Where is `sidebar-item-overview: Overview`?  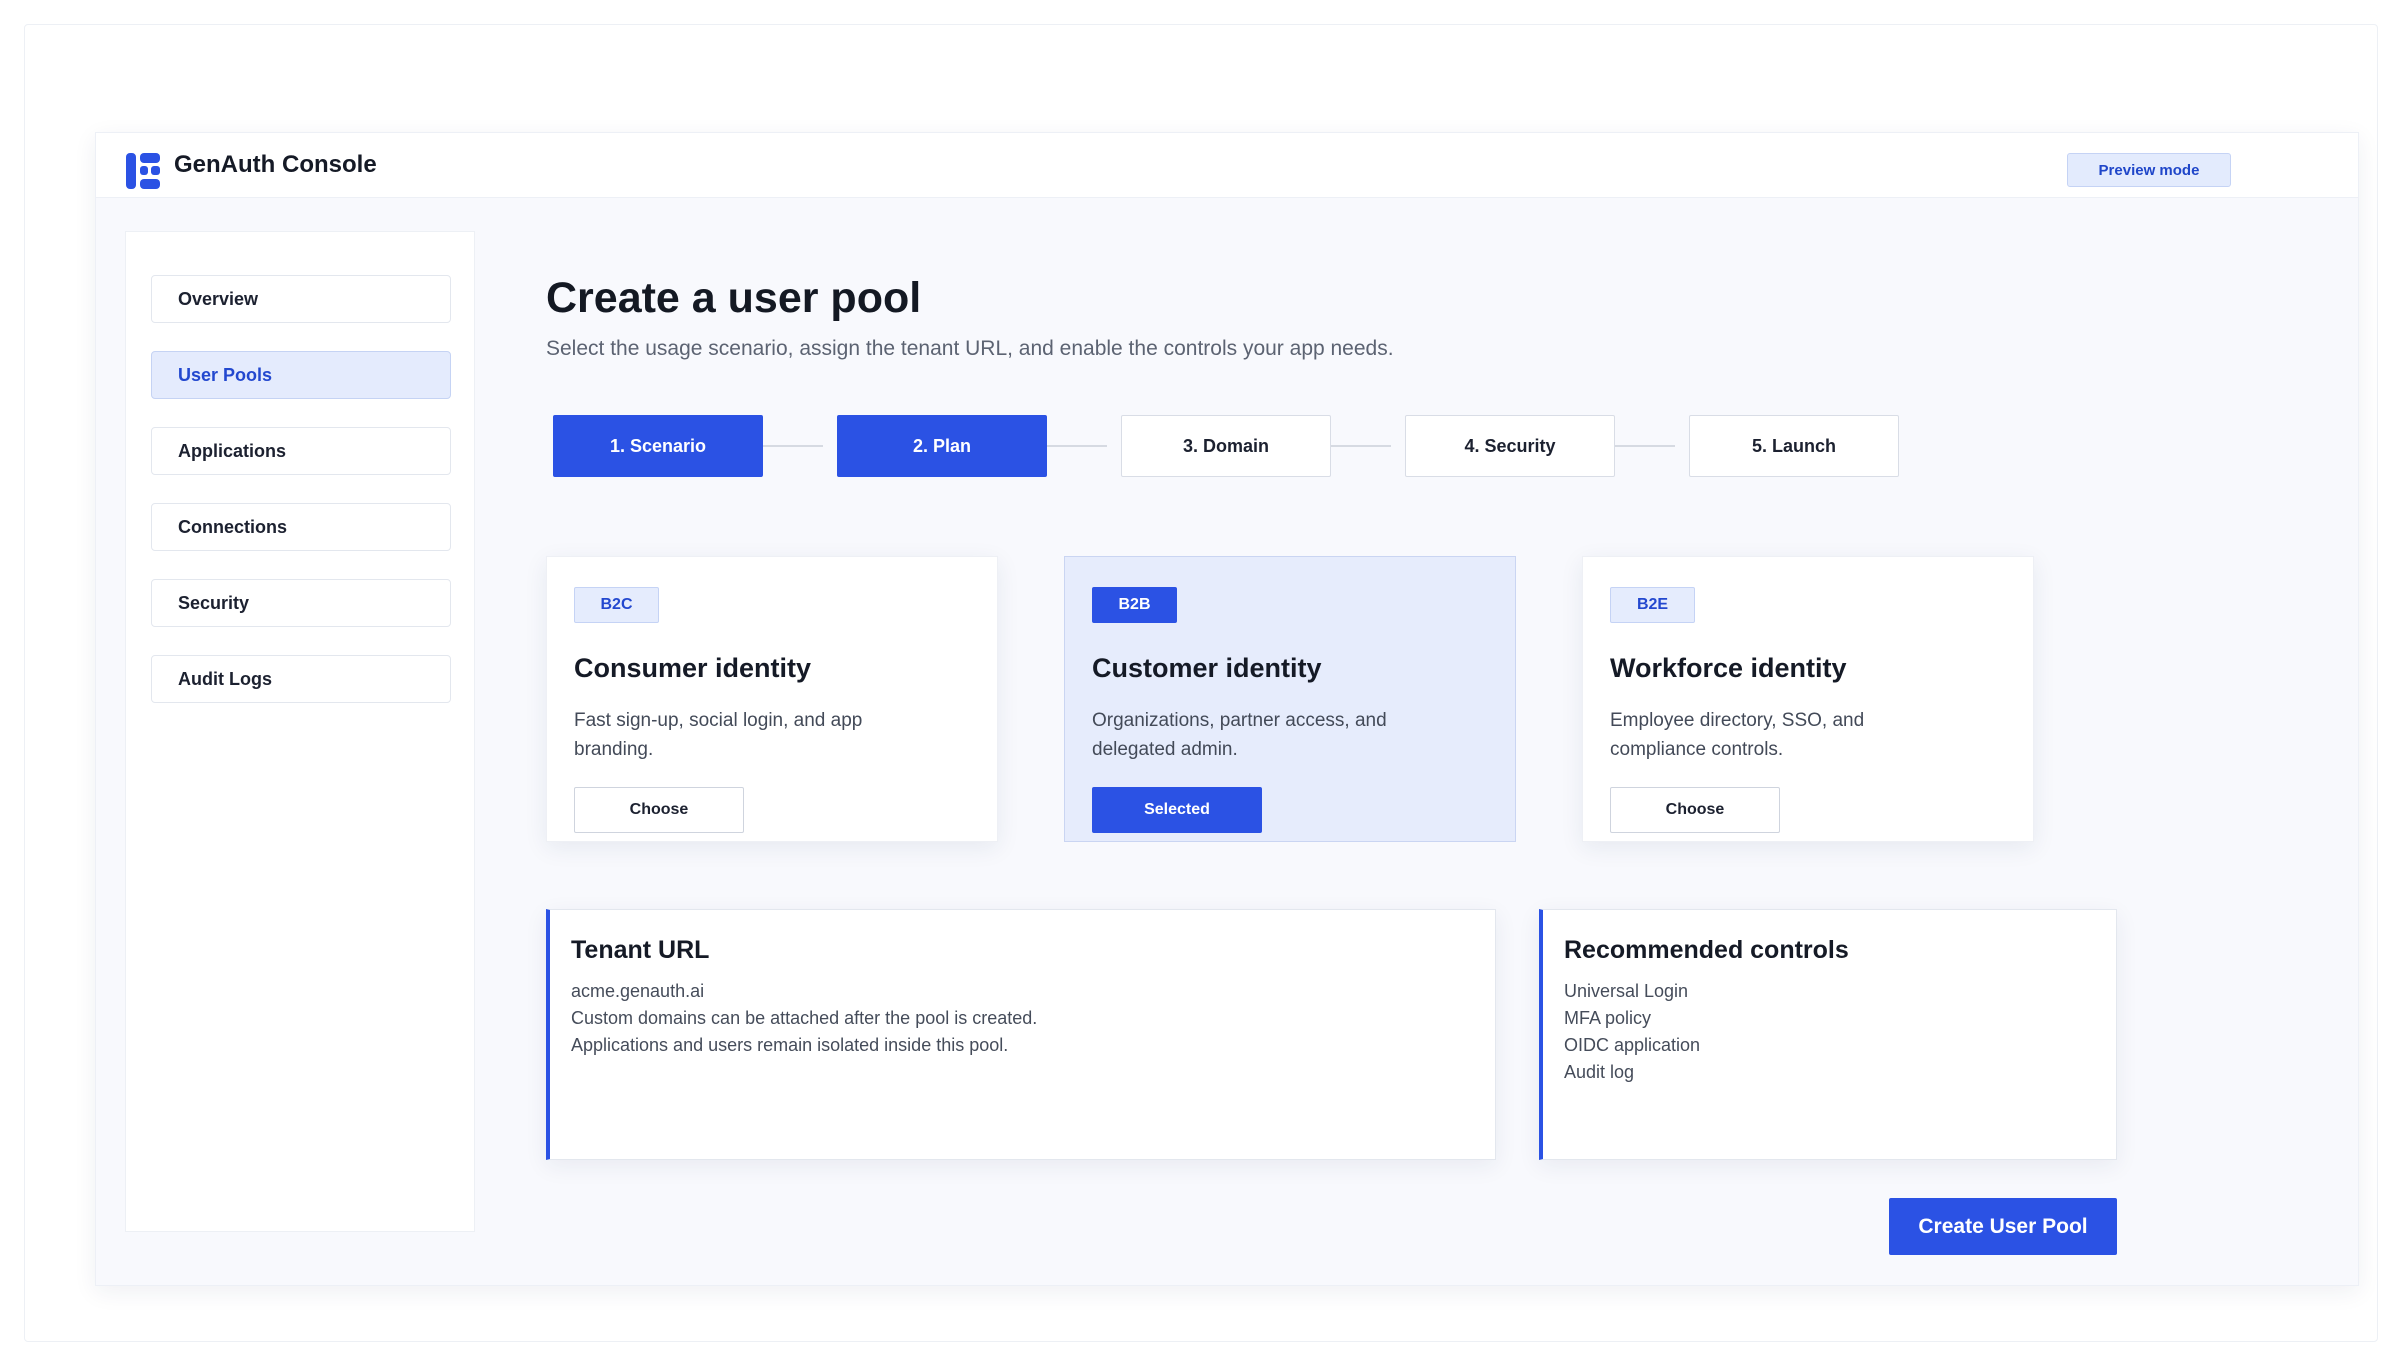
sidebar-item-overview: Overview is located at coordinates (301, 299).